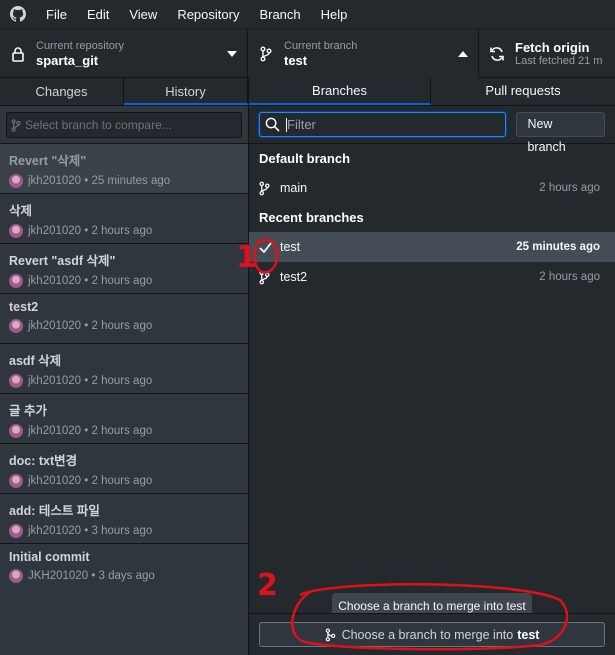  What do you see at coordinates (62, 91) in the screenshot?
I see `tab-changes: Changes` at bounding box center [62, 91].